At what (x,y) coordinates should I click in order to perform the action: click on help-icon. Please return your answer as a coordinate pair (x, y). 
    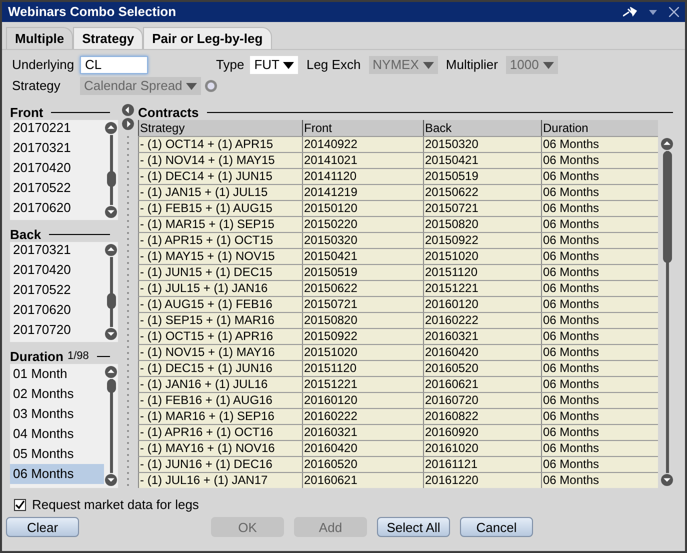
    Looking at the image, I should click on (211, 86).